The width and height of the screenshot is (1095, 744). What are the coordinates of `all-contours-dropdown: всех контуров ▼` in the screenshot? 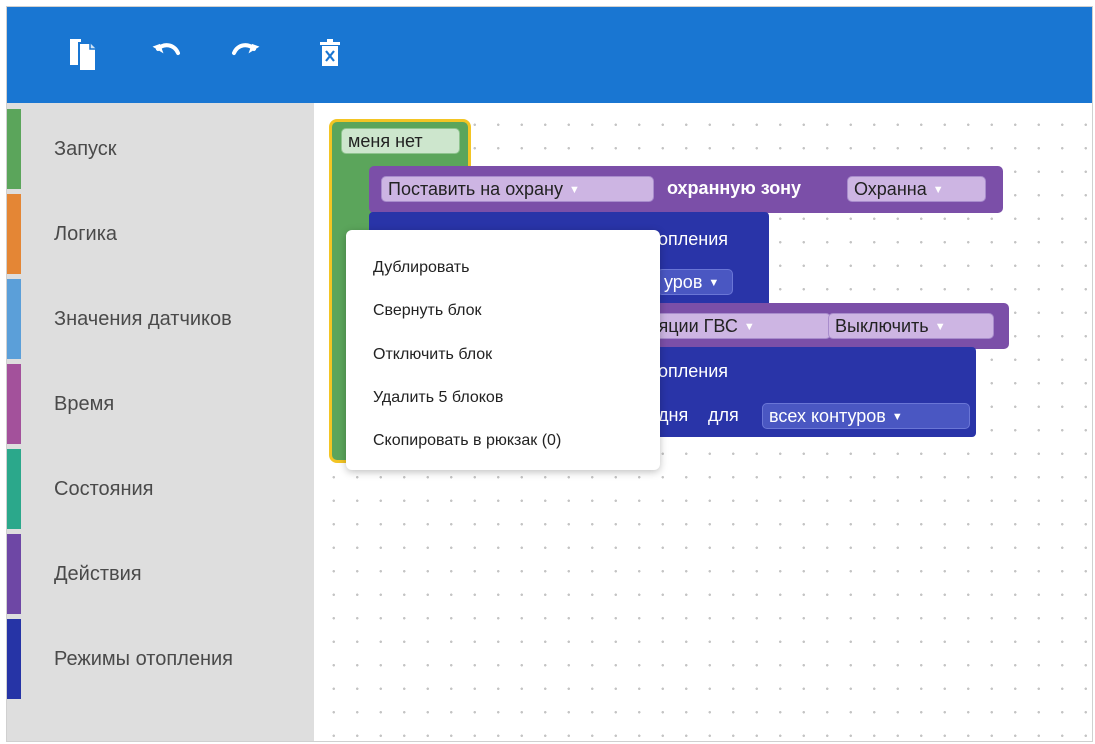 It's located at (866, 416).